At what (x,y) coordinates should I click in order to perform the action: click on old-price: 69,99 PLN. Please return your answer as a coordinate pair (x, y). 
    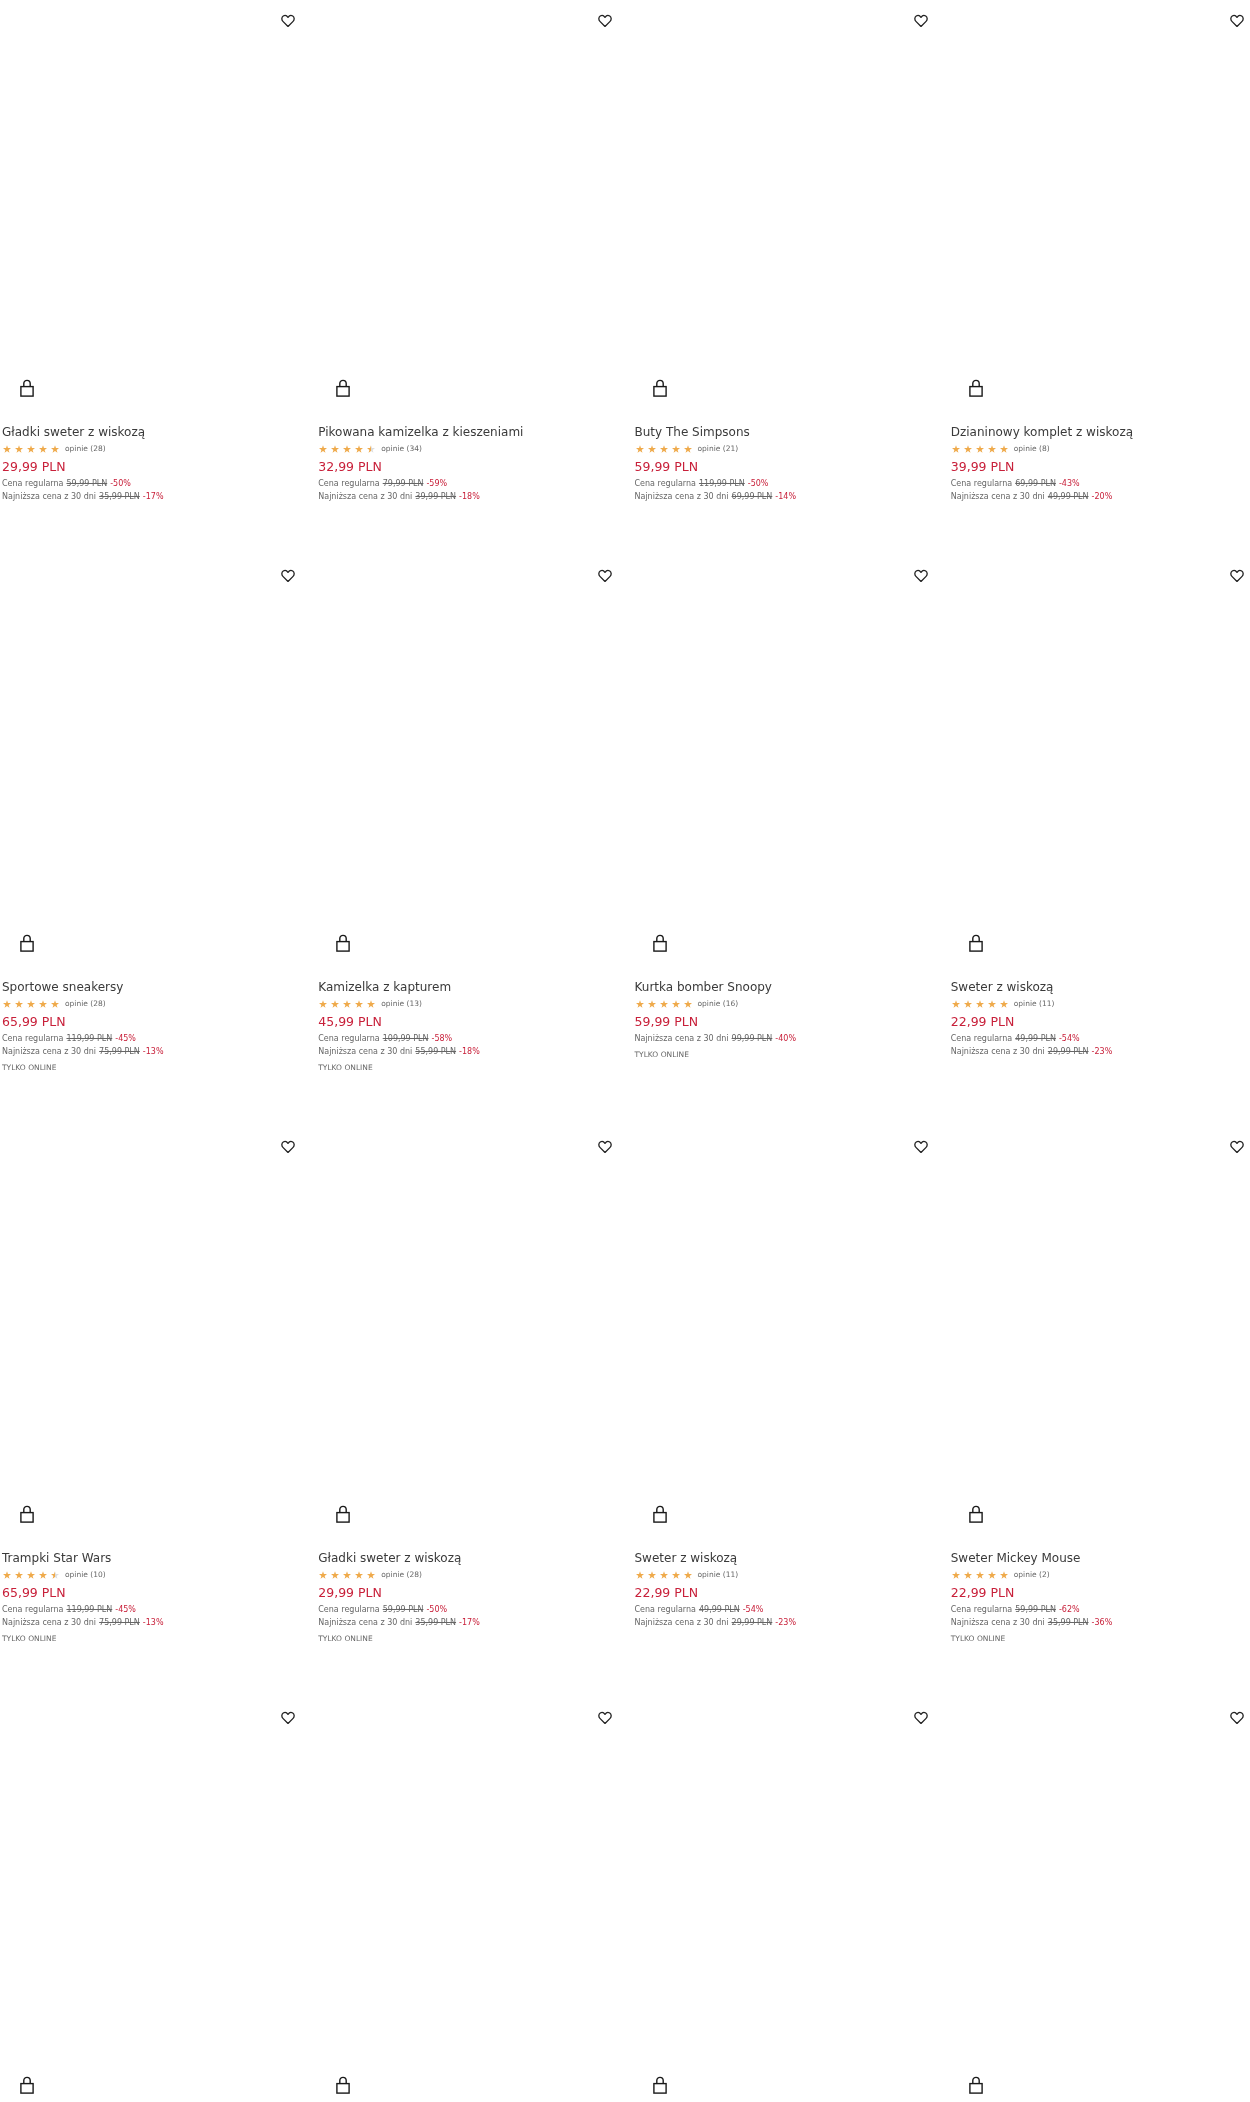
    Looking at the image, I should click on (1035, 484).